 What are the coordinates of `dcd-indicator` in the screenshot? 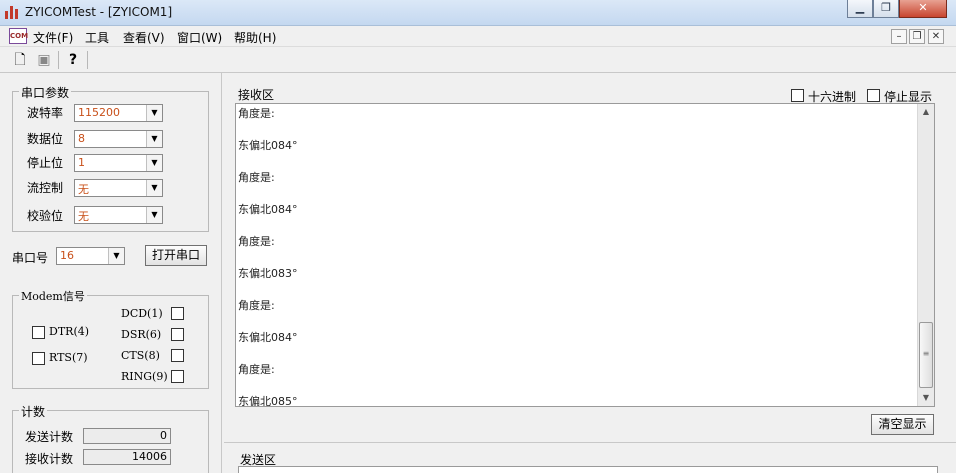 It's located at (177, 313).